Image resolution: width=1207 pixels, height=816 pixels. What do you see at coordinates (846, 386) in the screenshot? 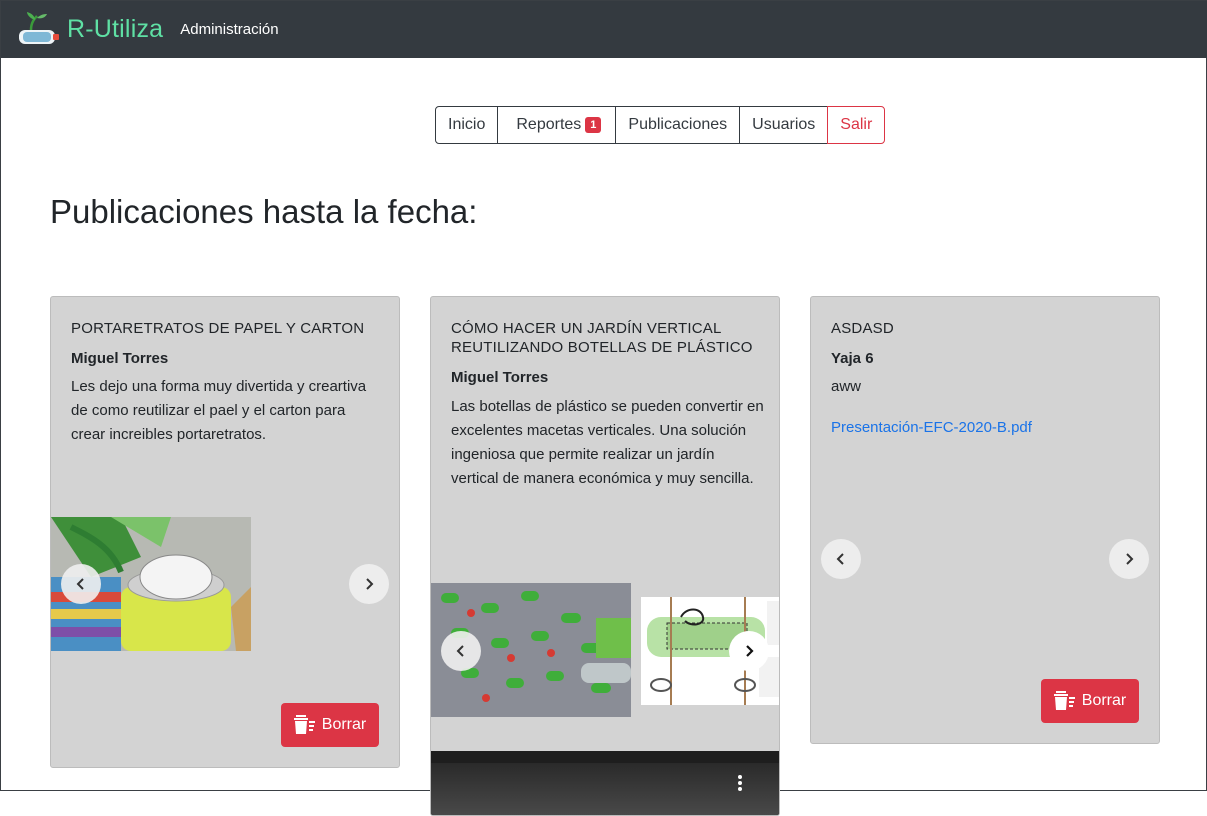
I see `card-description: aww` at bounding box center [846, 386].